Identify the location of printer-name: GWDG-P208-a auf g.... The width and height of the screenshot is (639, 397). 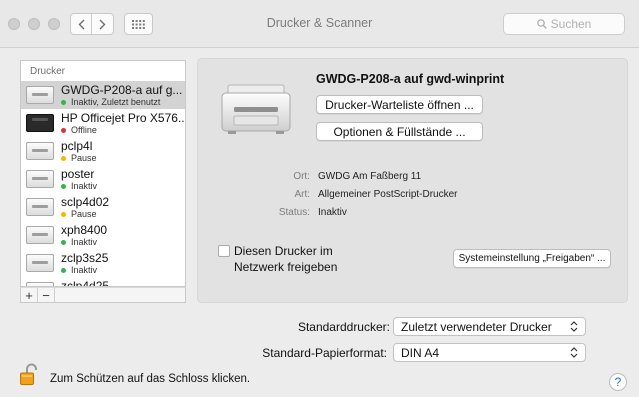
(122, 90).